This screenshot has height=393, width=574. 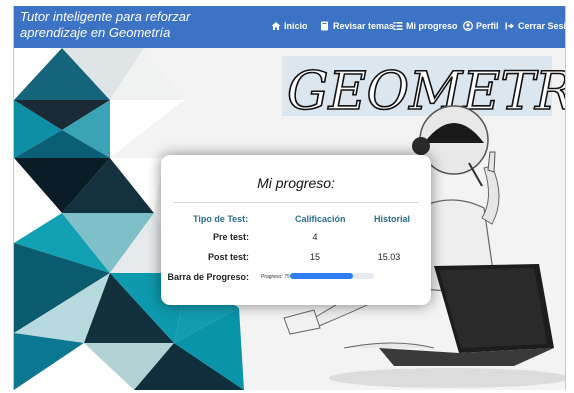 What do you see at coordinates (208, 277) in the screenshot?
I see `progress-bar-label: Barra de Progreso:` at bounding box center [208, 277].